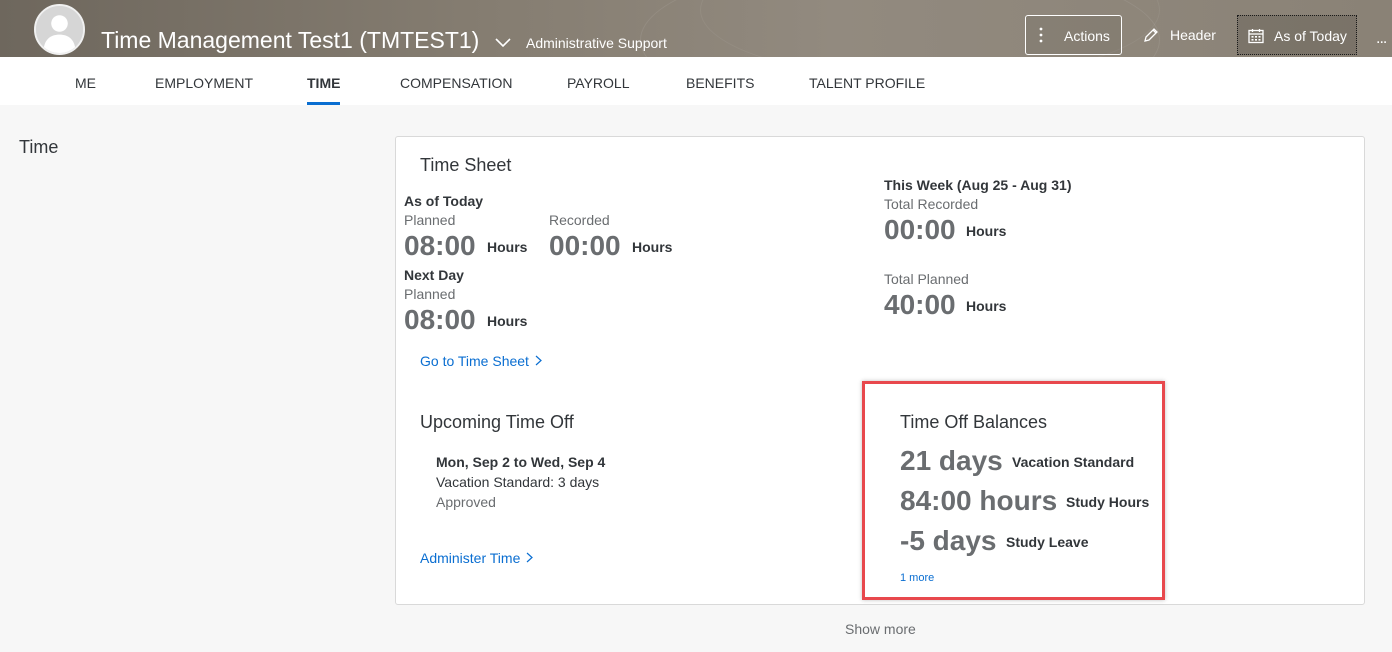 This screenshot has height=652, width=1392. I want to click on vertical-dots-icon, so click(1041, 35).